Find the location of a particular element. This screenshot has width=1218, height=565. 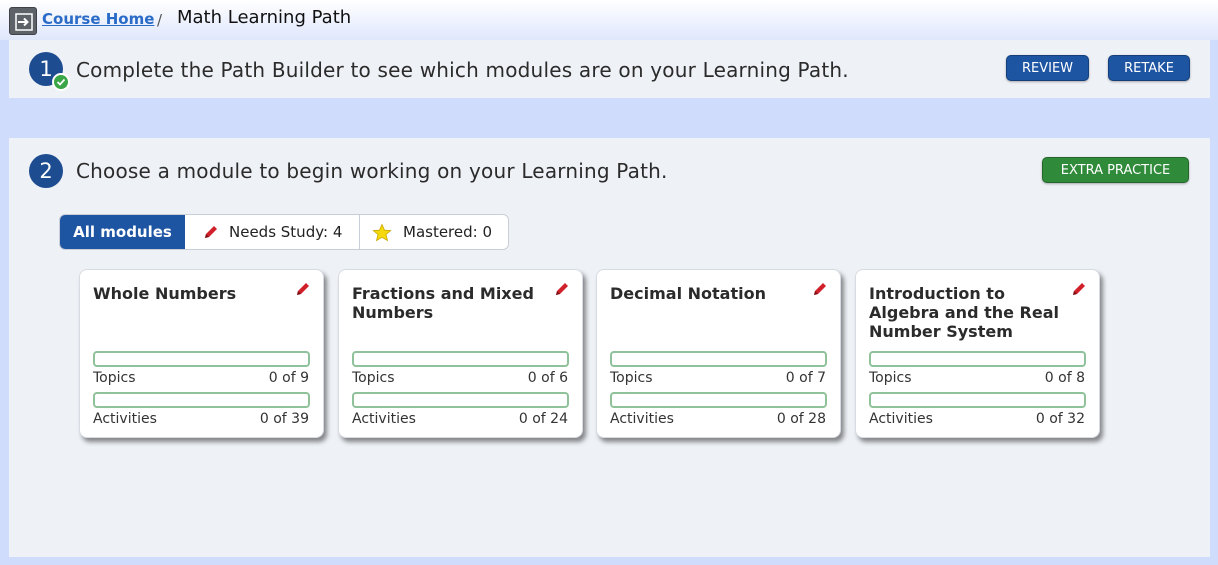

module-title: Whole Numbers is located at coordinates (165, 293).